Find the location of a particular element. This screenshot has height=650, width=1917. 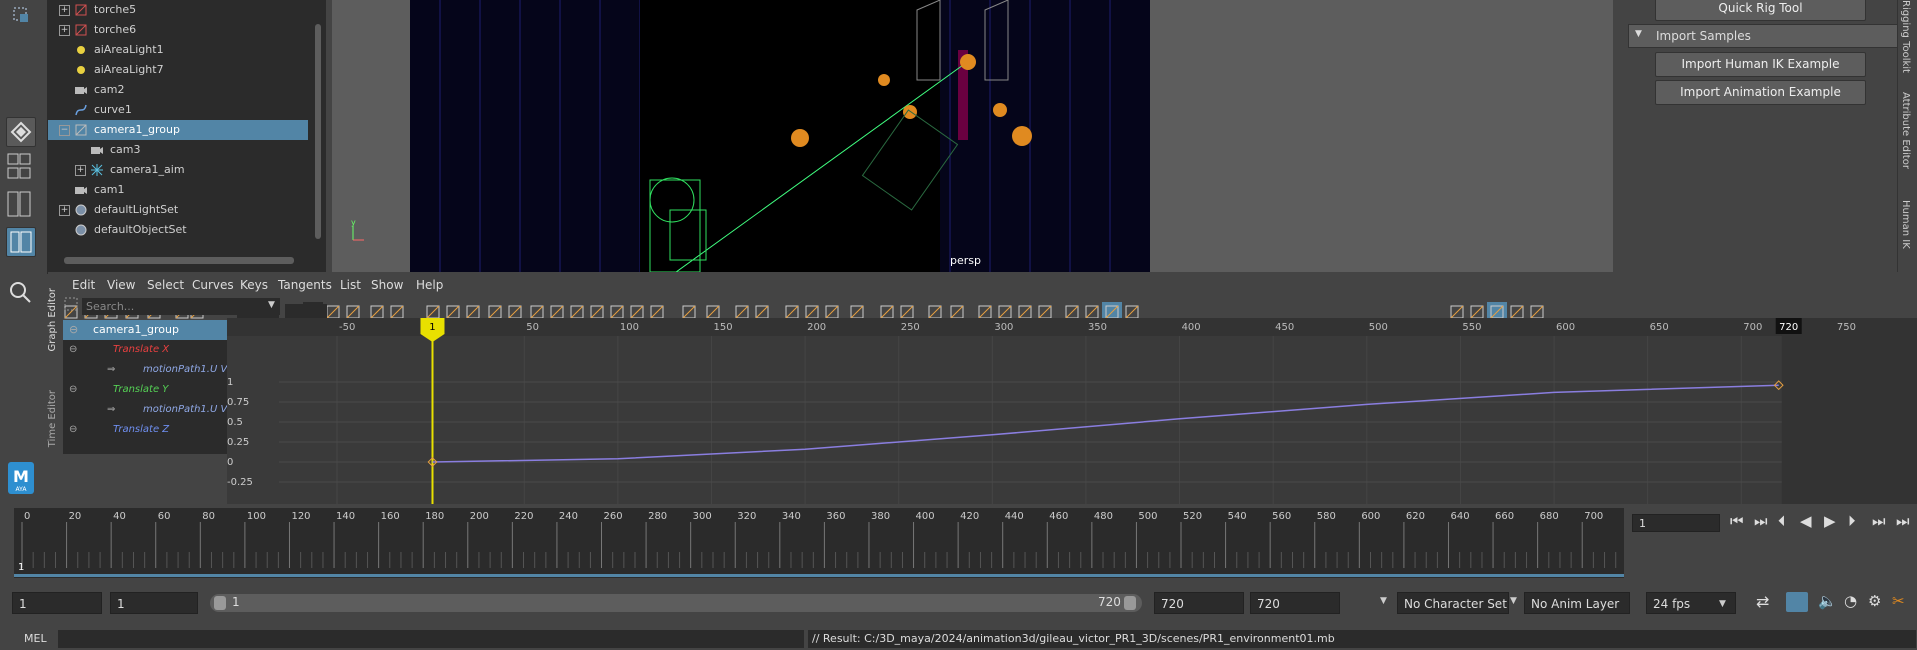

outliner-item: + torche5 is located at coordinates (178, 10).